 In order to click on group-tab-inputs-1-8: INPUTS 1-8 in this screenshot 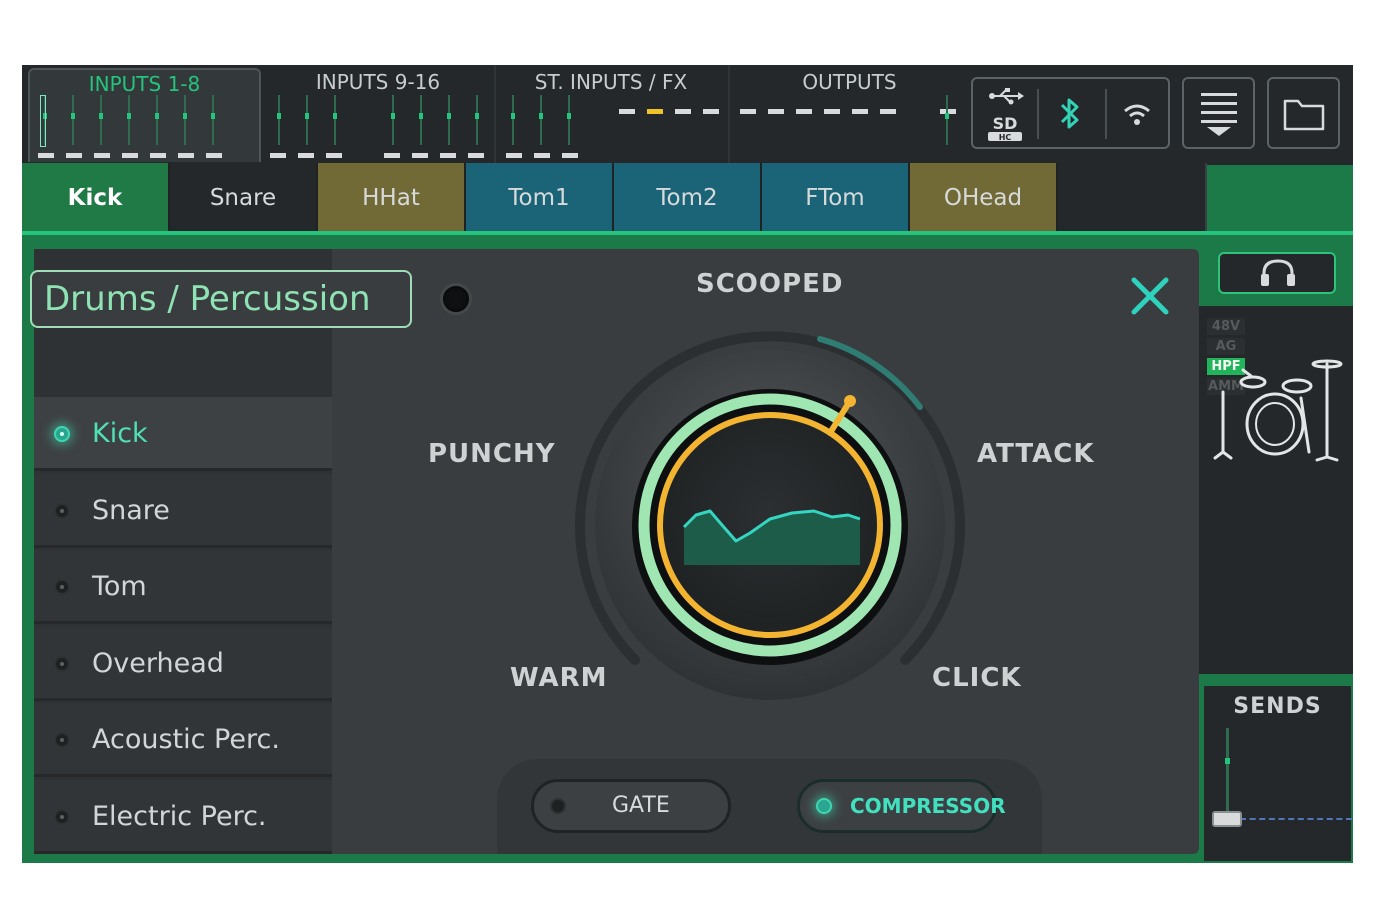, I will do `click(144, 115)`.